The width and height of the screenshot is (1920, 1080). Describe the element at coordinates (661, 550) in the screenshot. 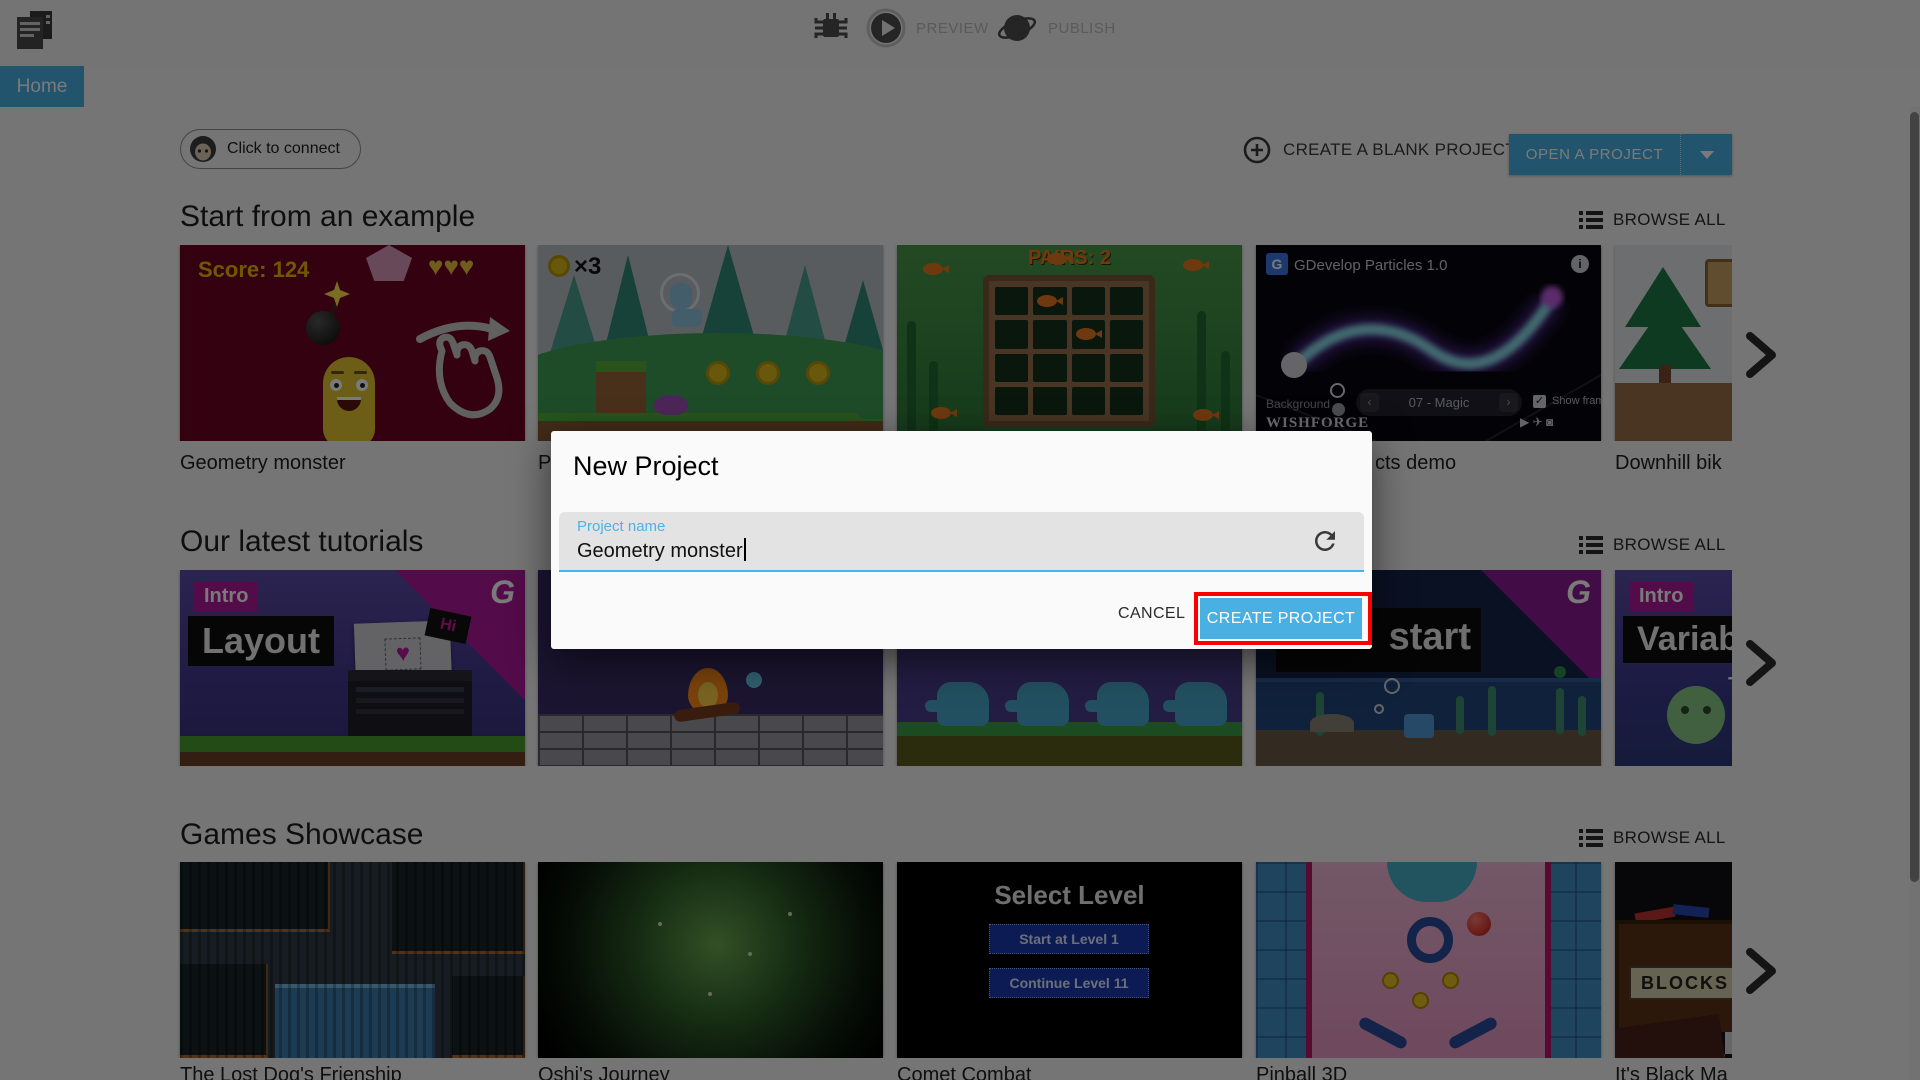

I see `project-name-input: Geometry monster` at that location.